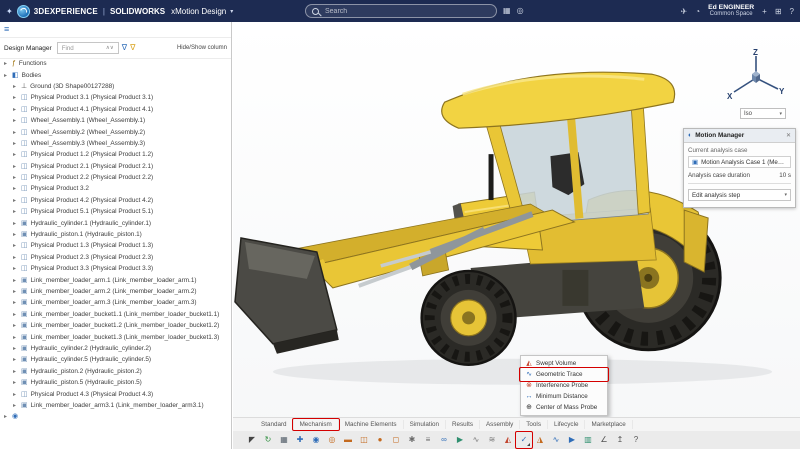 Image resolution: width=800 pixels, height=449 pixels. What do you see at coordinates (380, 440) in the screenshot?
I see `spherical-joint-icon: ●` at bounding box center [380, 440].